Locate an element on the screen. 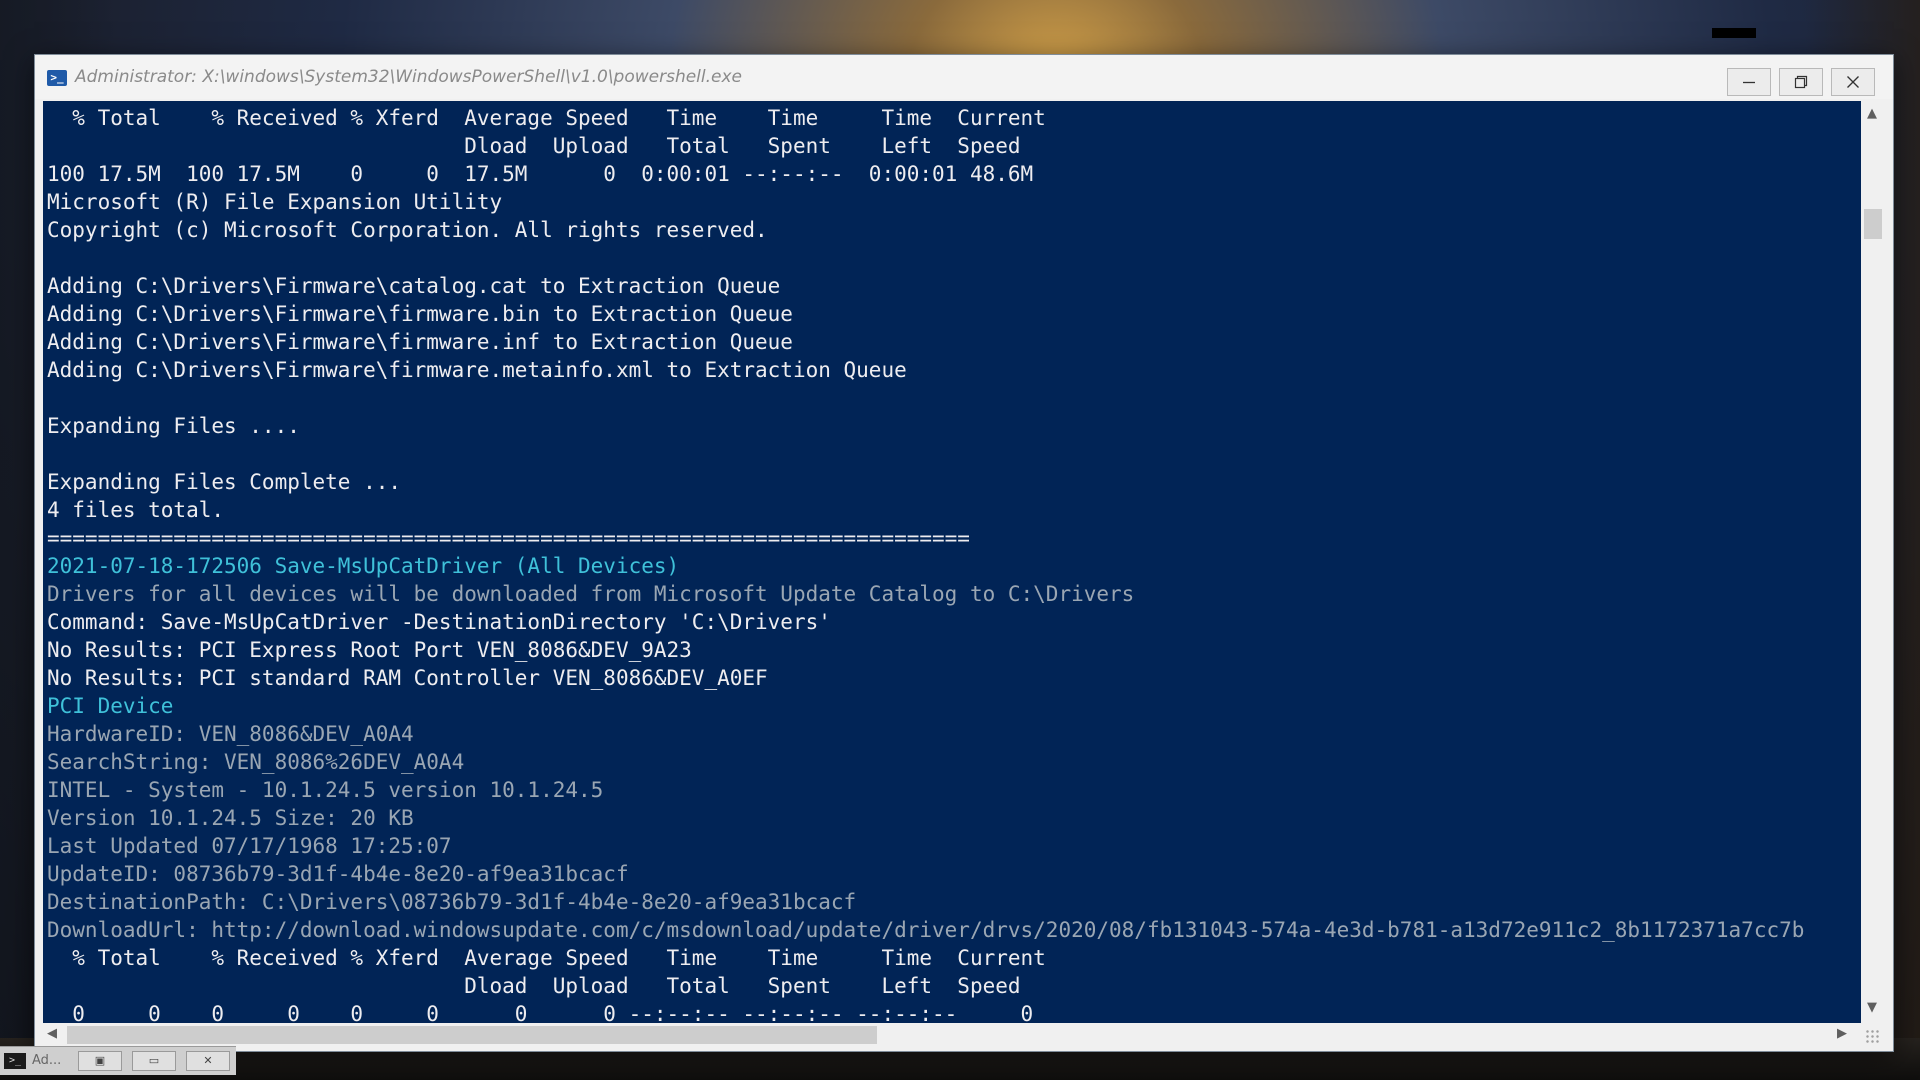  vertical-scrollbar: ▲ ▼ is located at coordinates (1873, 562).